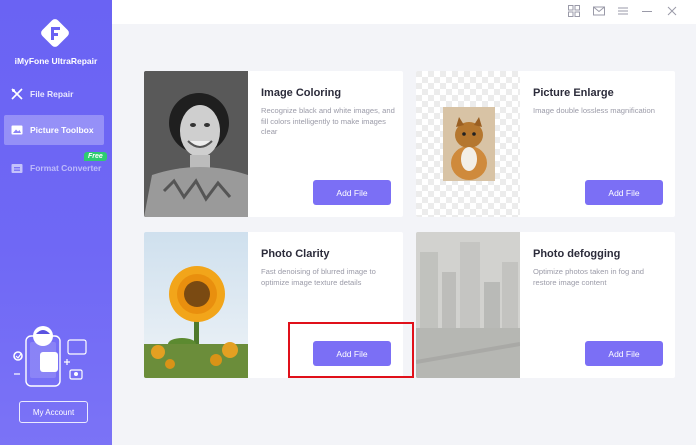  What do you see at coordinates (647, 11) in the screenshot?
I see `minimize-icon` at bounding box center [647, 11].